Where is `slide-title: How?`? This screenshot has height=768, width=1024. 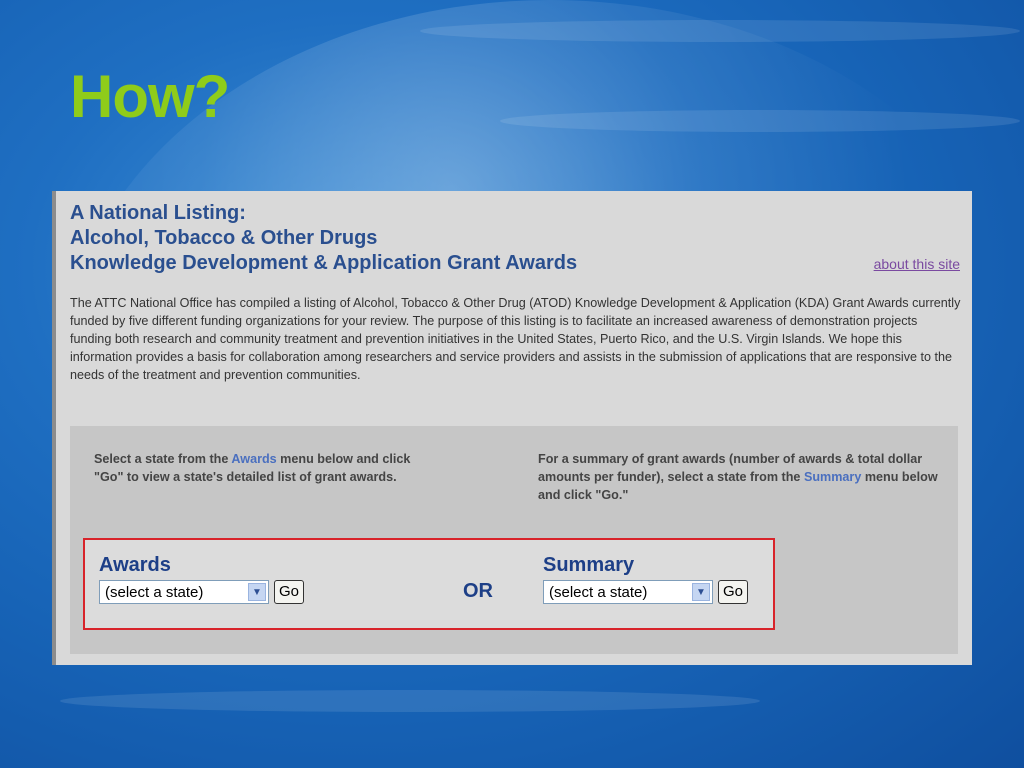 slide-title: How? is located at coordinates (150, 96).